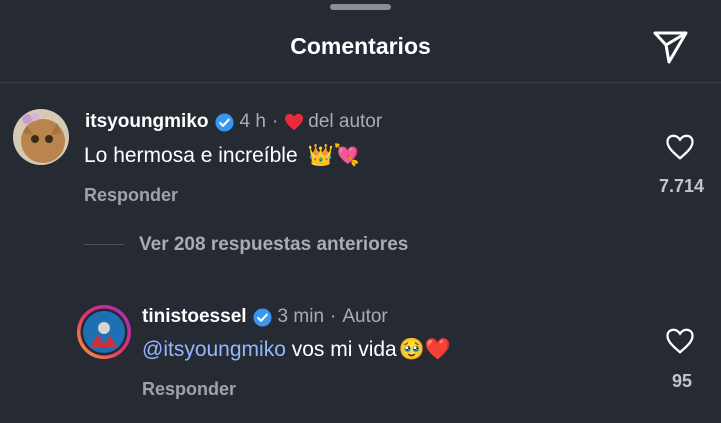  What do you see at coordinates (671, 46) in the screenshot?
I see `send-icon` at bounding box center [671, 46].